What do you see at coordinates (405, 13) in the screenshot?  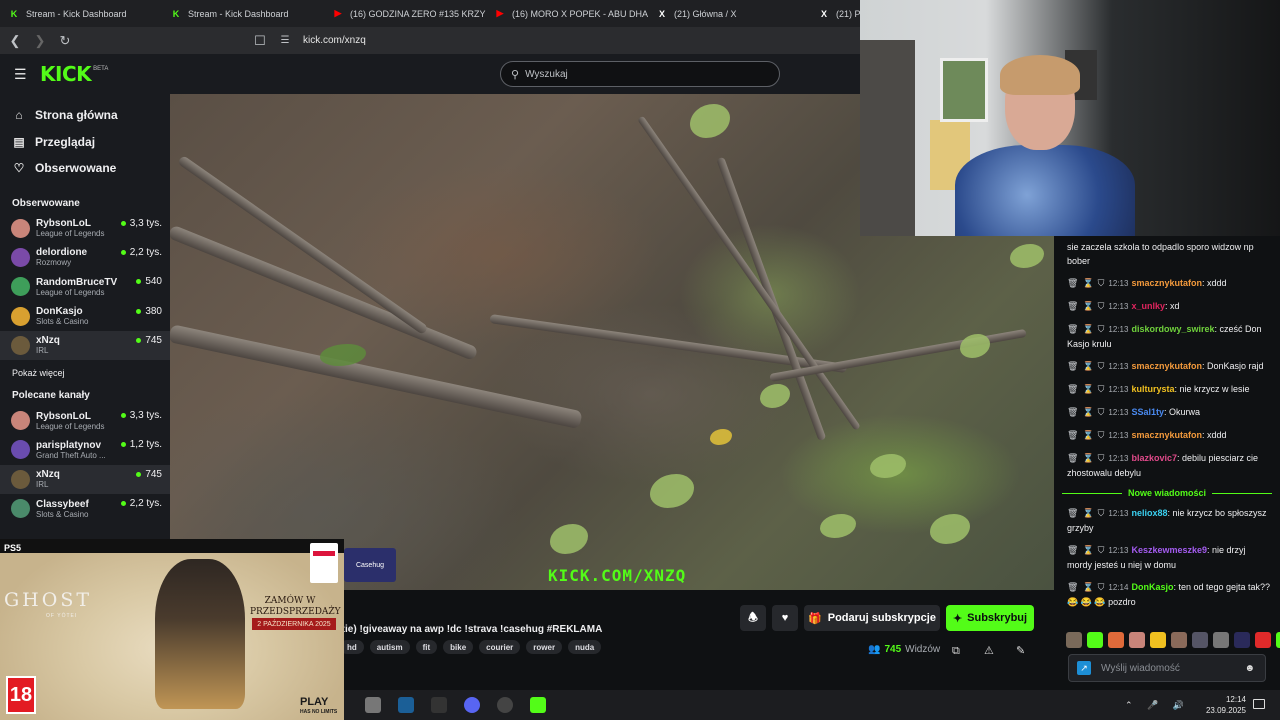 I see `browser-tab: ▶ (16) GODZINA ZERO #135 KRZYSZTO` at bounding box center [405, 13].